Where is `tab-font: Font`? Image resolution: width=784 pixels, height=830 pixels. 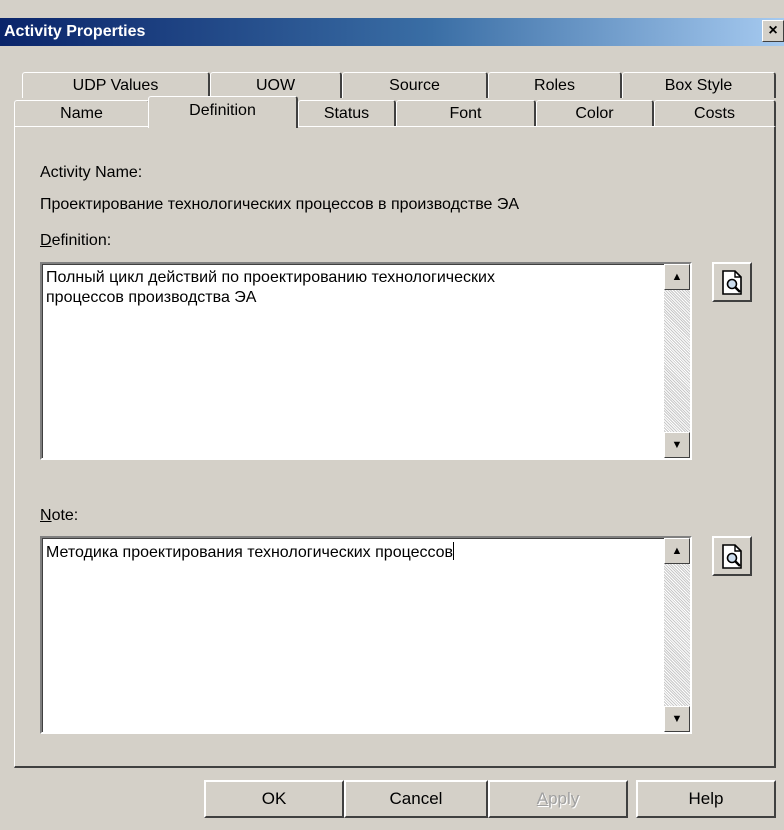
tab-font: Font is located at coordinates (466, 113).